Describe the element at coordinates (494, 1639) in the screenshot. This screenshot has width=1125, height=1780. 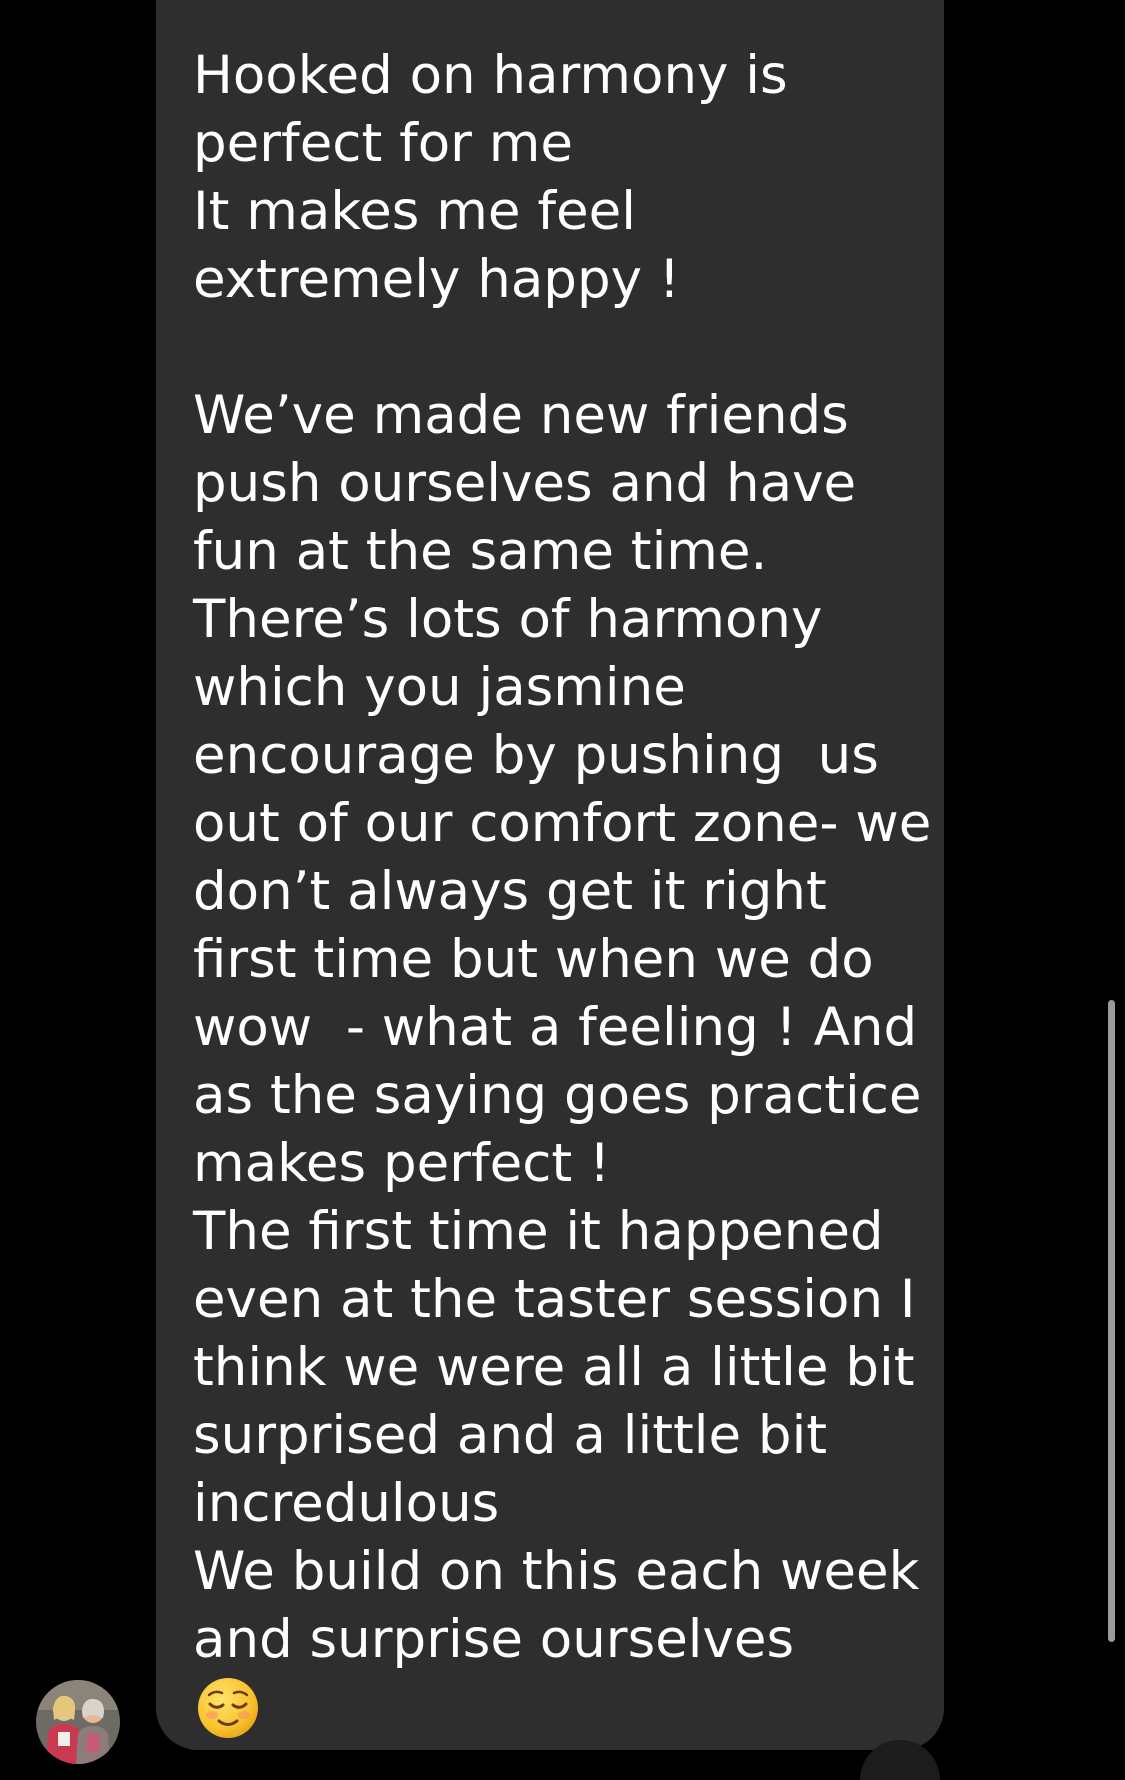
I see `message-line: and surprise ourselves` at that location.